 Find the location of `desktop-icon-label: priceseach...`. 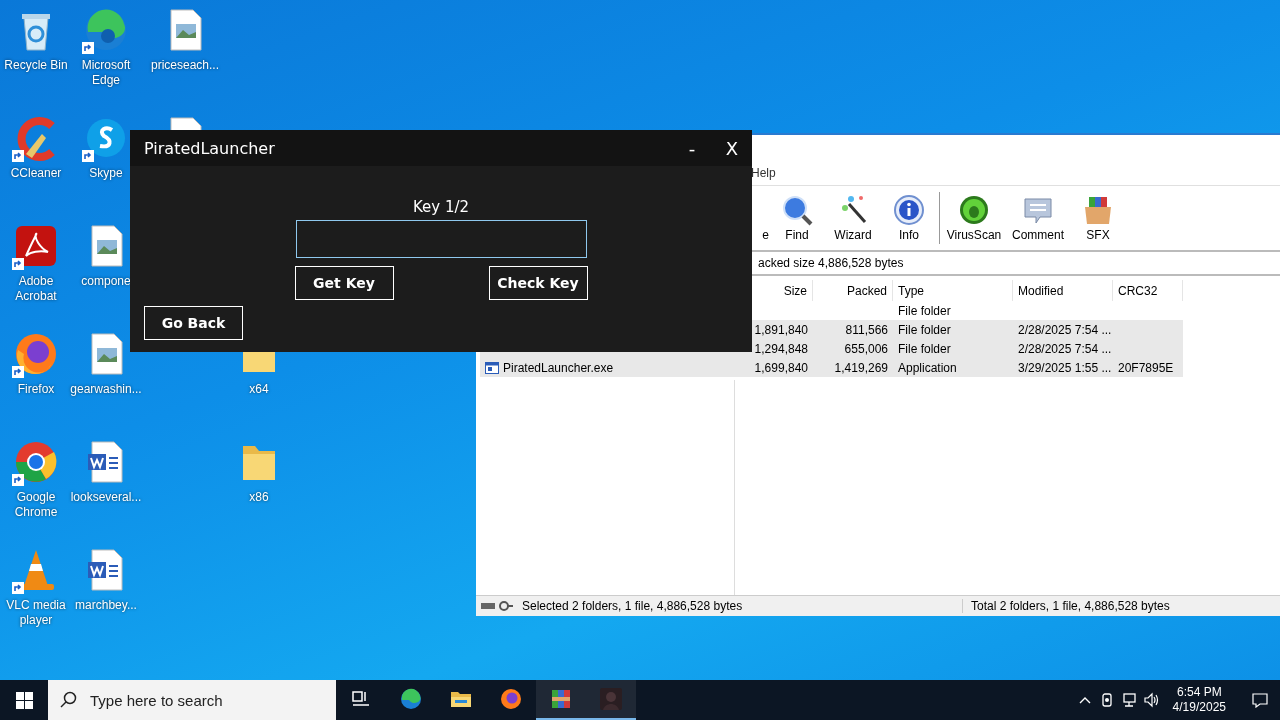

desktop-icon-label: priceseach... is located at coordinates (184, 65).